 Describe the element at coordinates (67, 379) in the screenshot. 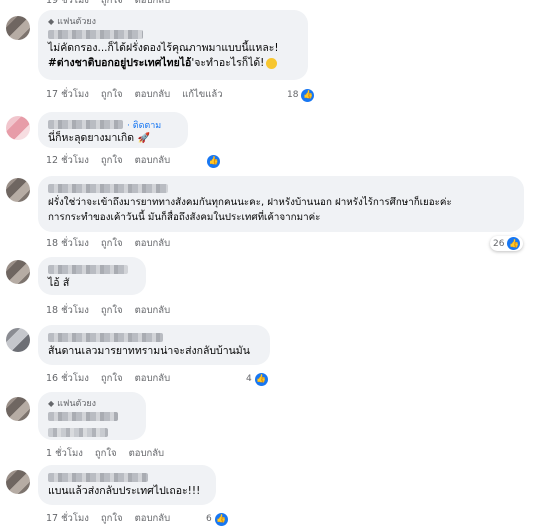

I see `time-label: 16 ชั่วโมง` at that location.